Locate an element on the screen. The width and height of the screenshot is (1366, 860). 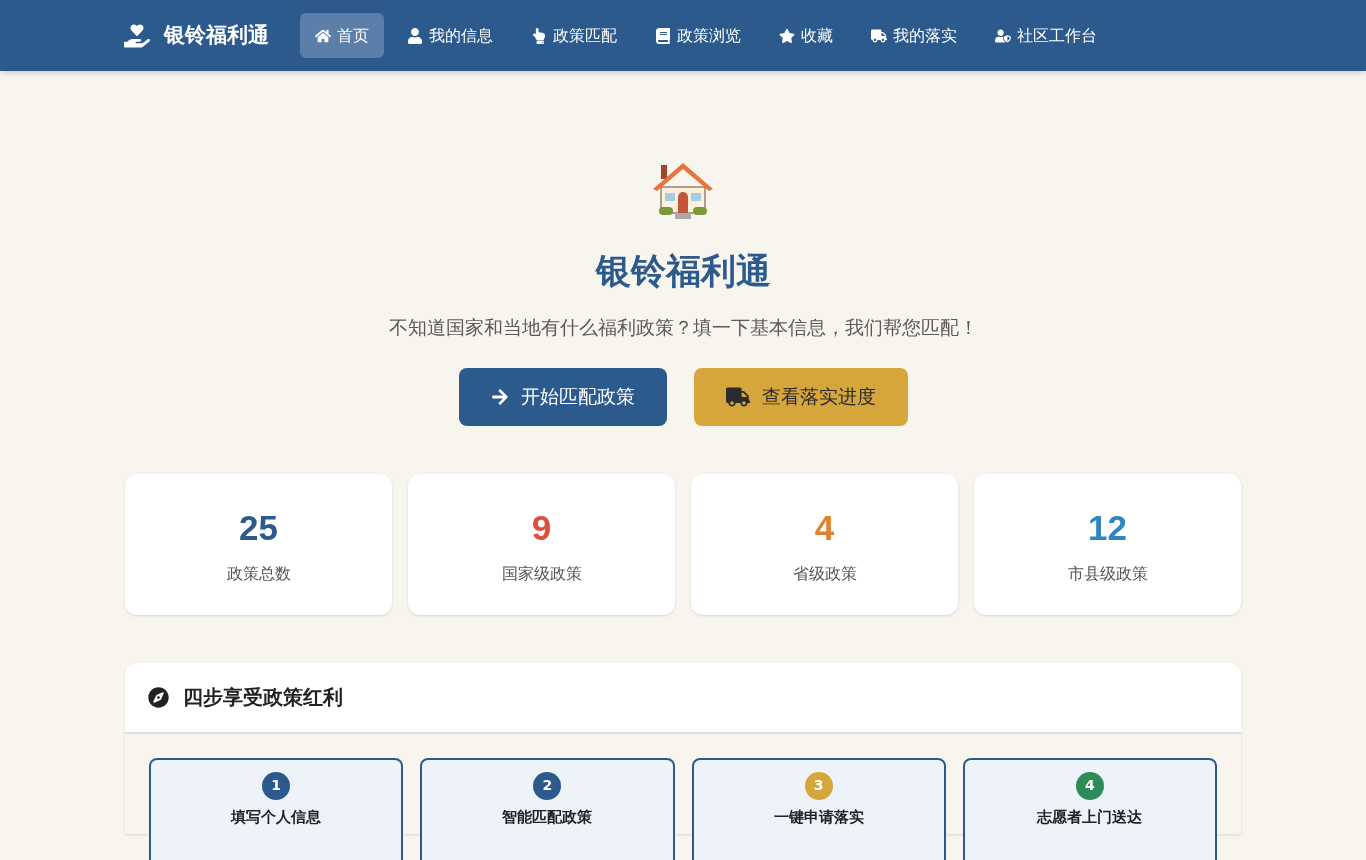
arrow-right-icon is located at coordinates (499, 396).